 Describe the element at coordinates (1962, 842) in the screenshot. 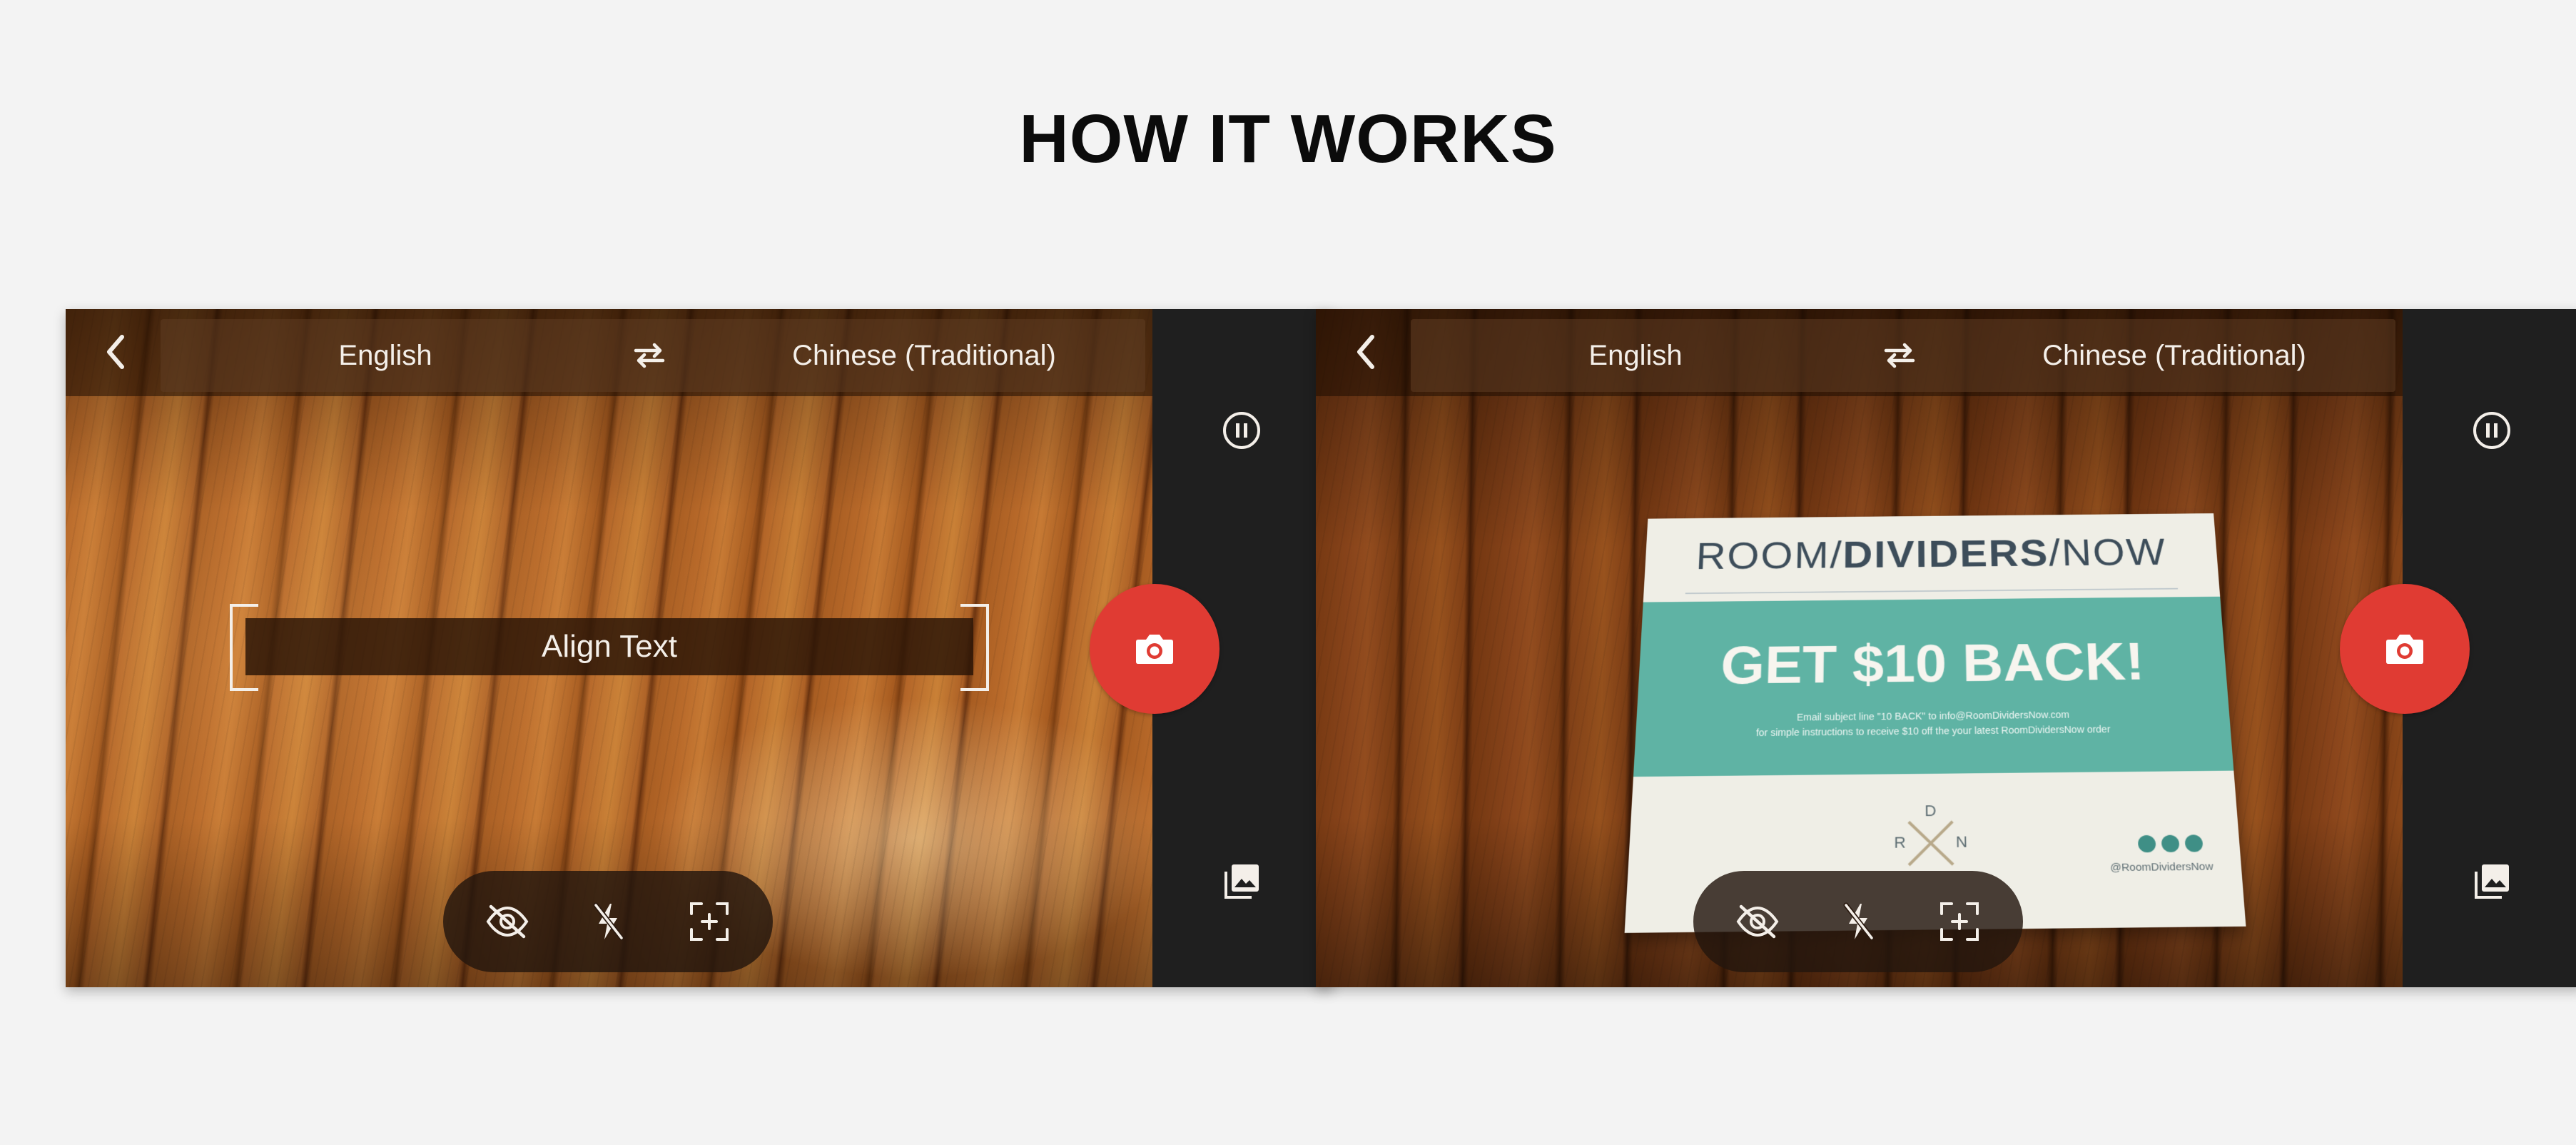

I see `svg-text: N` at that location.